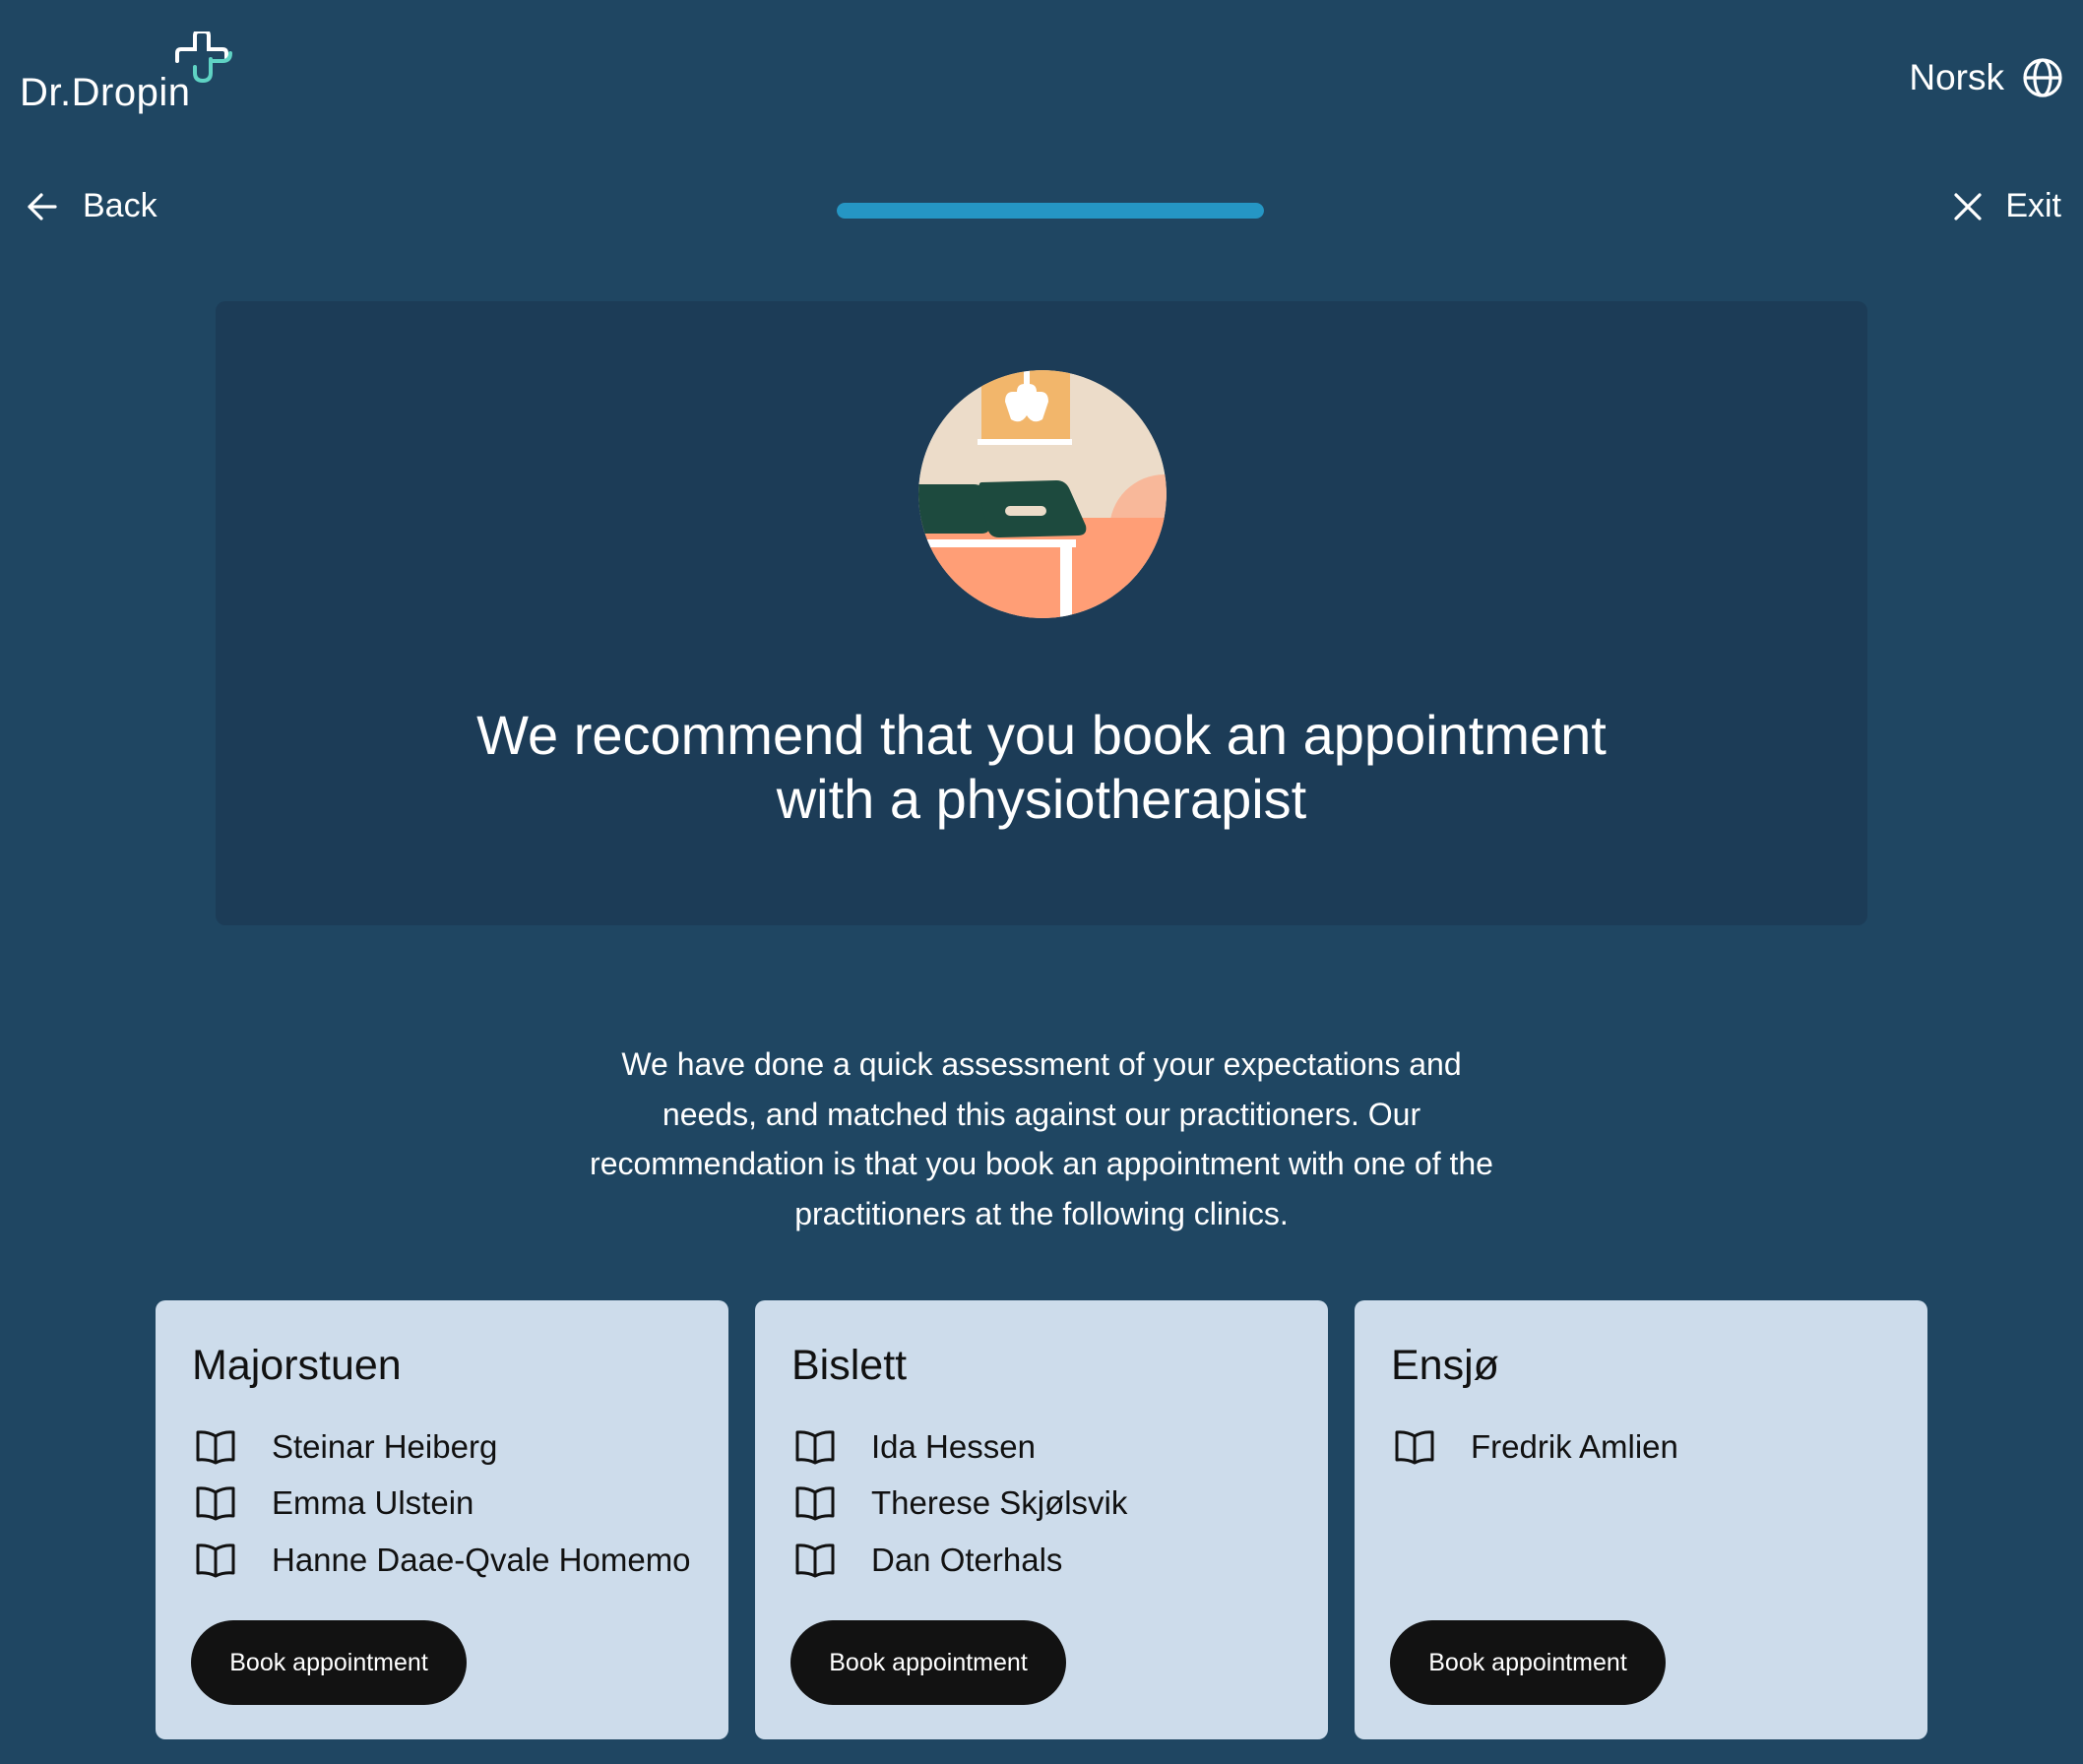  I want to click on clinic-card-ensjo: Ensjø Fredrik Amlien Book appointment, so click(1641, 1519).